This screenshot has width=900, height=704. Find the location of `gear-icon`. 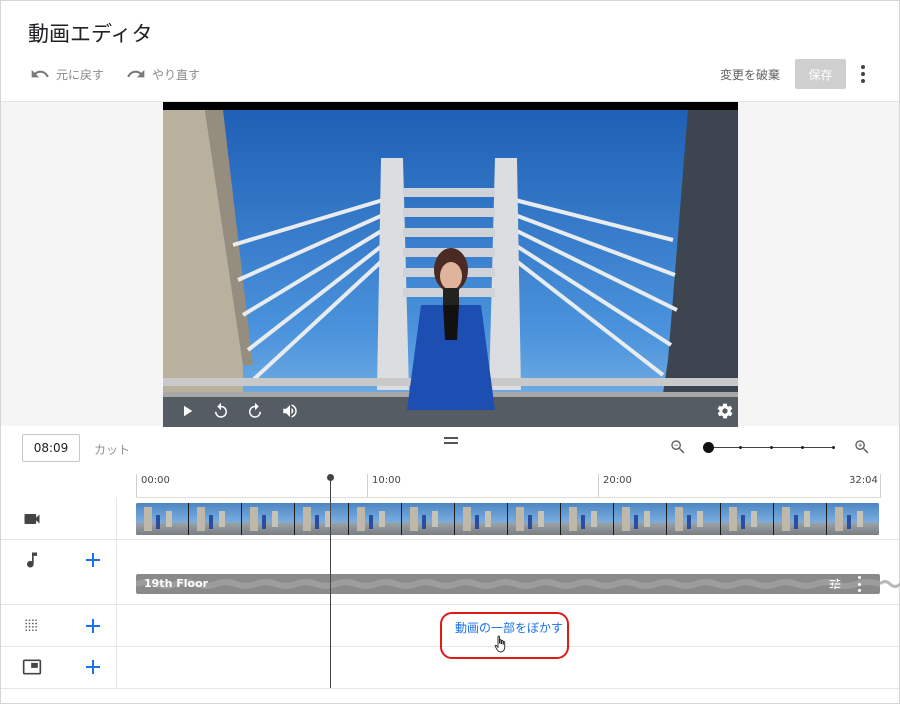

gear-icon is located at coordinates (725, 411).